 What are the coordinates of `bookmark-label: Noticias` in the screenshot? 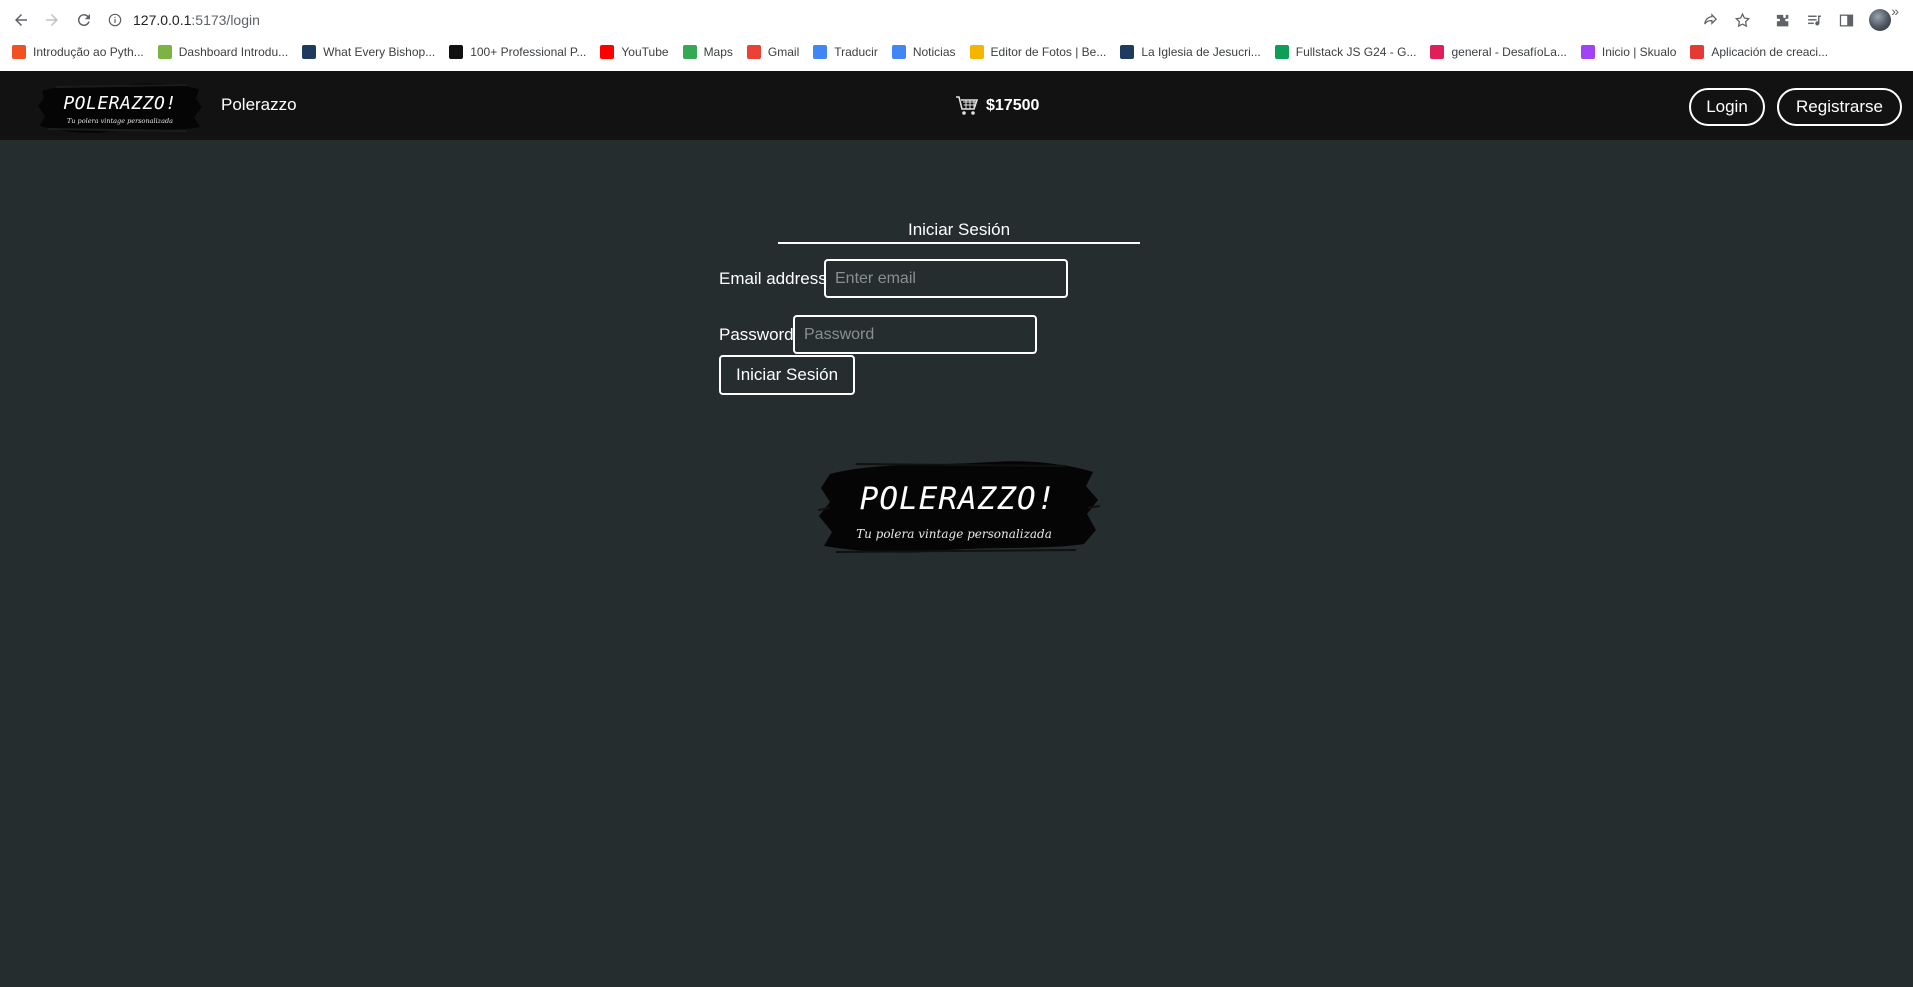 It's located at (934, 52).